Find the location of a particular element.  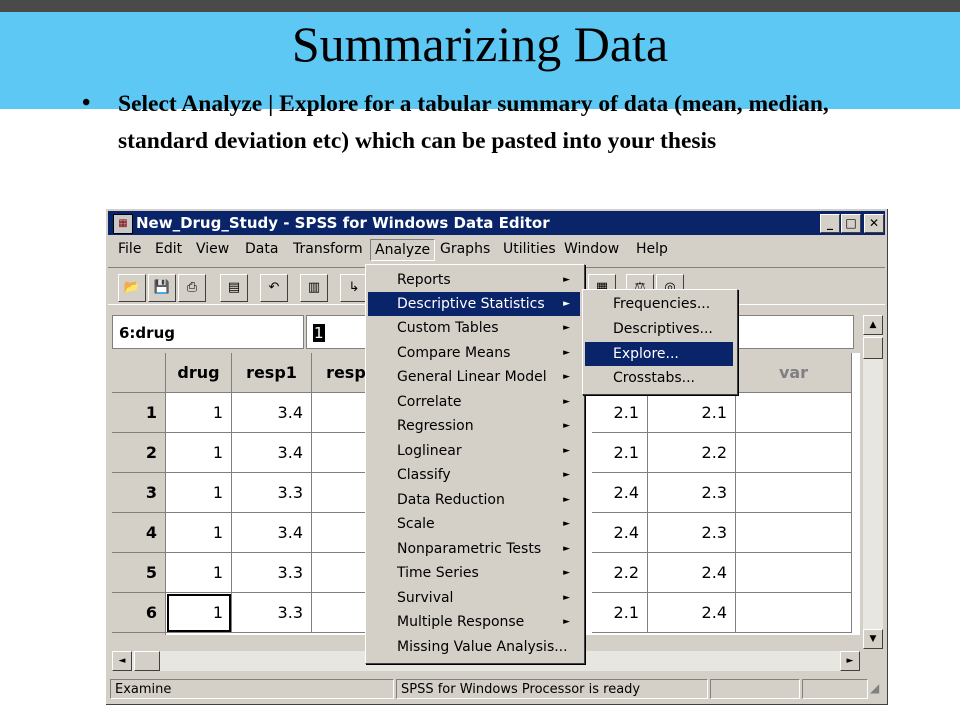

menu-graphs: Graphs is located at coordinates (465, 249).